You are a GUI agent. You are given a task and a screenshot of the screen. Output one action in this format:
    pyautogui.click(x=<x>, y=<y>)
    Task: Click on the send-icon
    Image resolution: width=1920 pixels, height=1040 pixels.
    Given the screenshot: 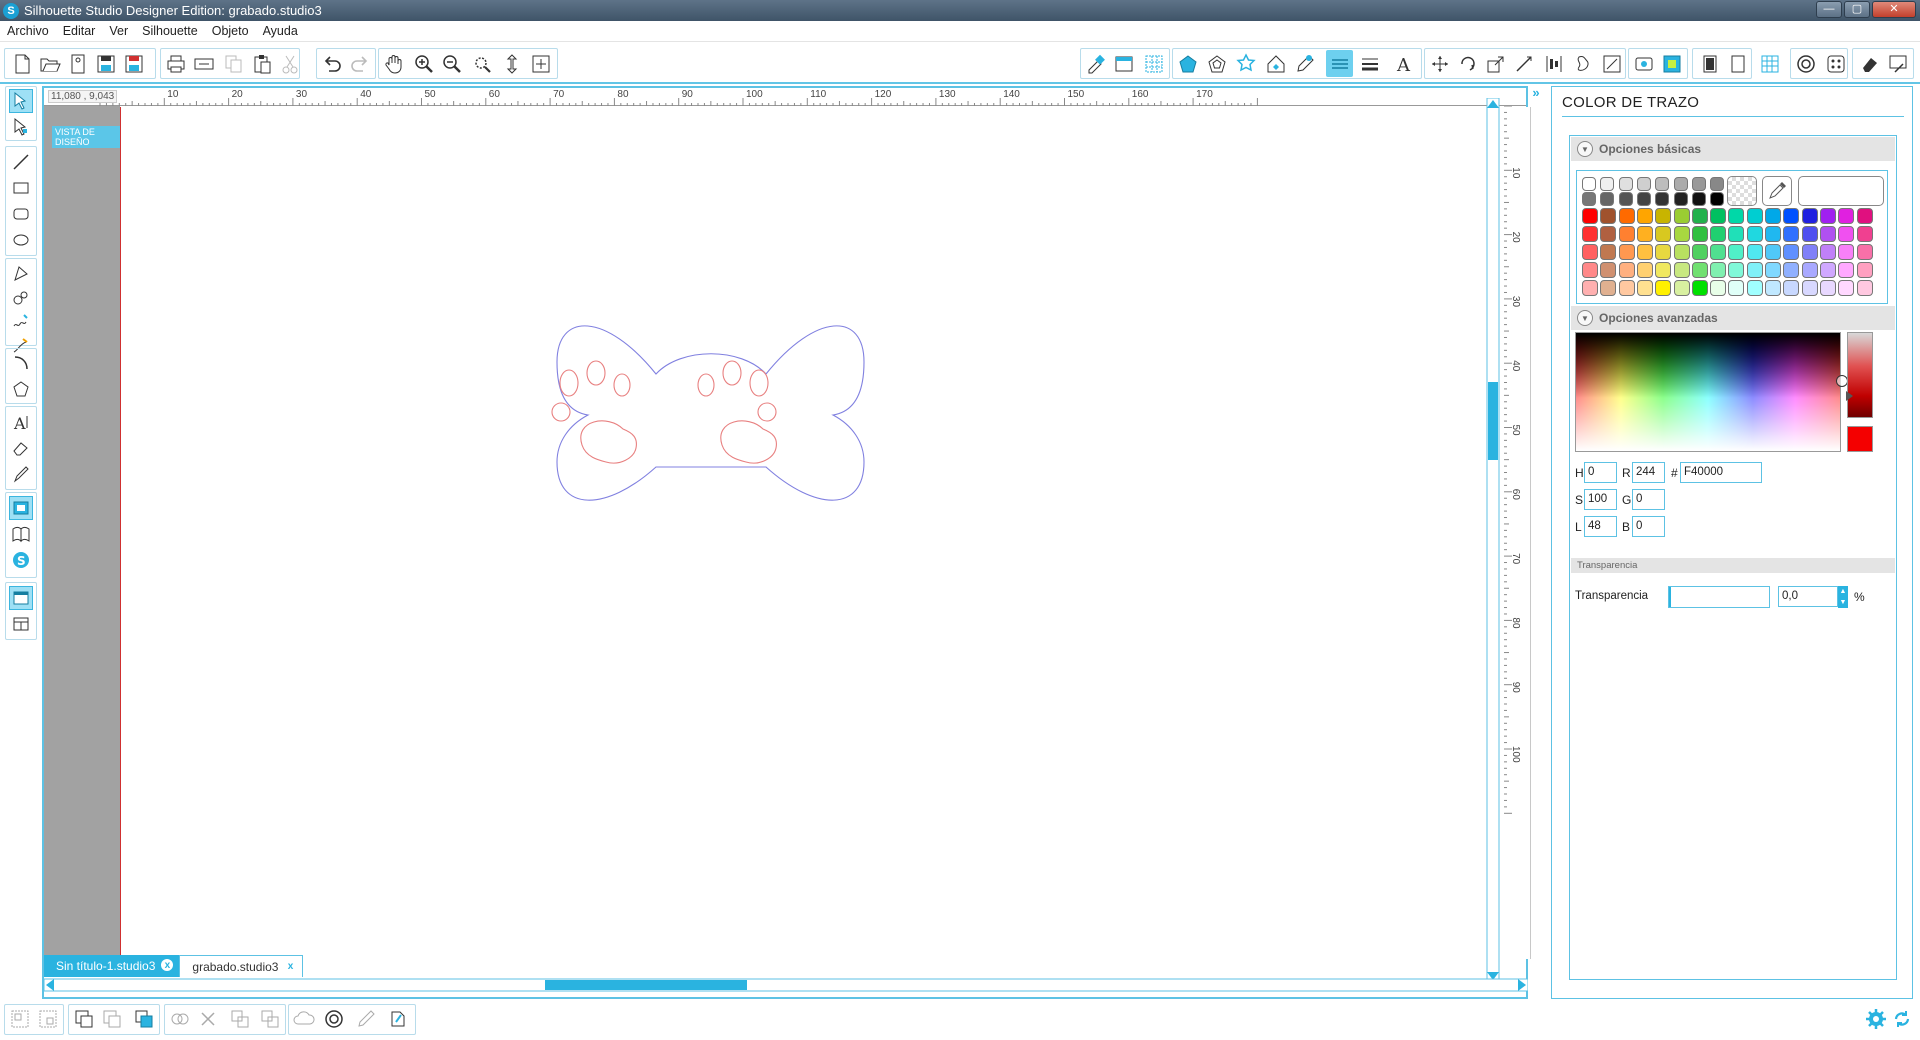 What is the action you would take?
    pyautogui.click(x=203, y=63)
    